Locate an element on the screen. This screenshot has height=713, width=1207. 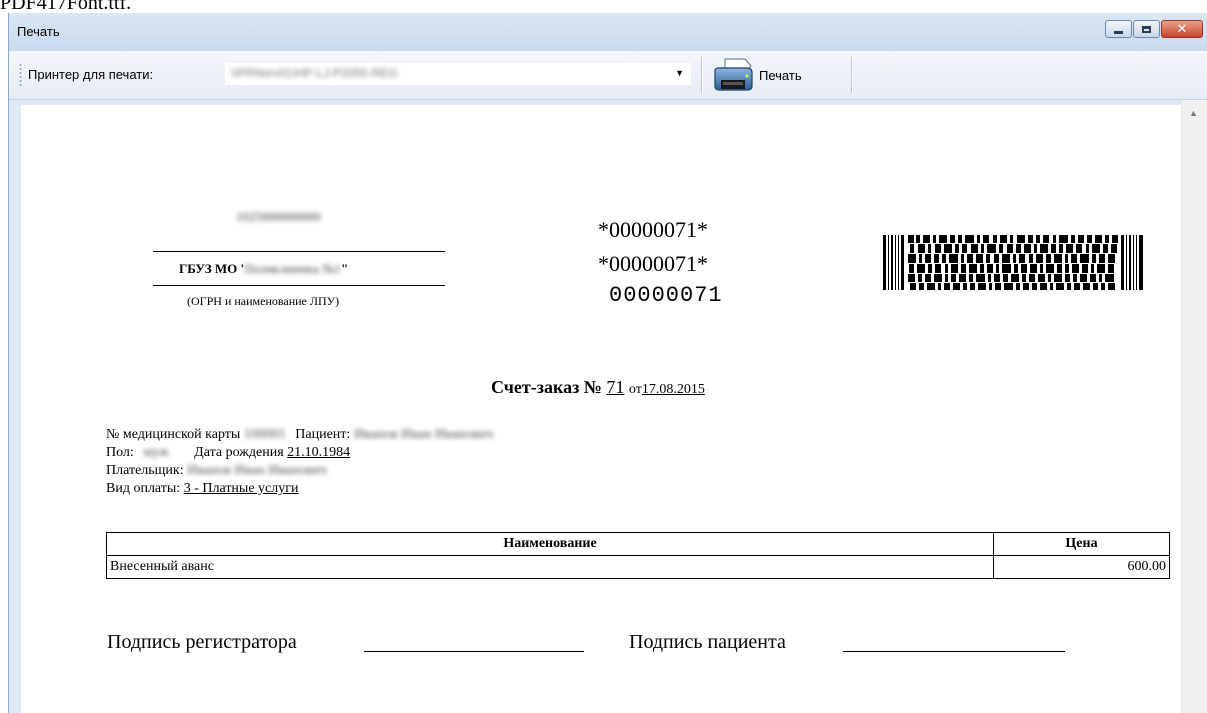
pdf417-barcode is located at coordinates (1013, 262).